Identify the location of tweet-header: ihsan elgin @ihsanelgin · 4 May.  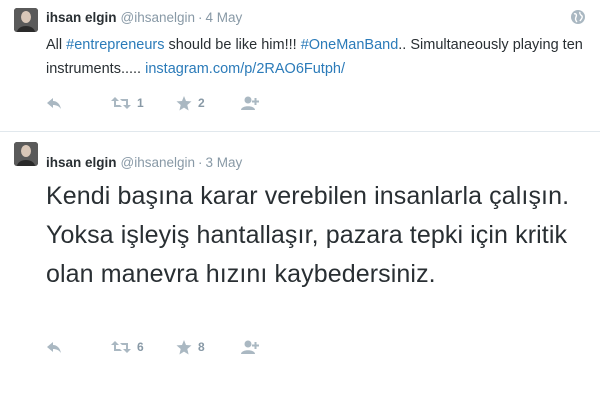
(144, 17).